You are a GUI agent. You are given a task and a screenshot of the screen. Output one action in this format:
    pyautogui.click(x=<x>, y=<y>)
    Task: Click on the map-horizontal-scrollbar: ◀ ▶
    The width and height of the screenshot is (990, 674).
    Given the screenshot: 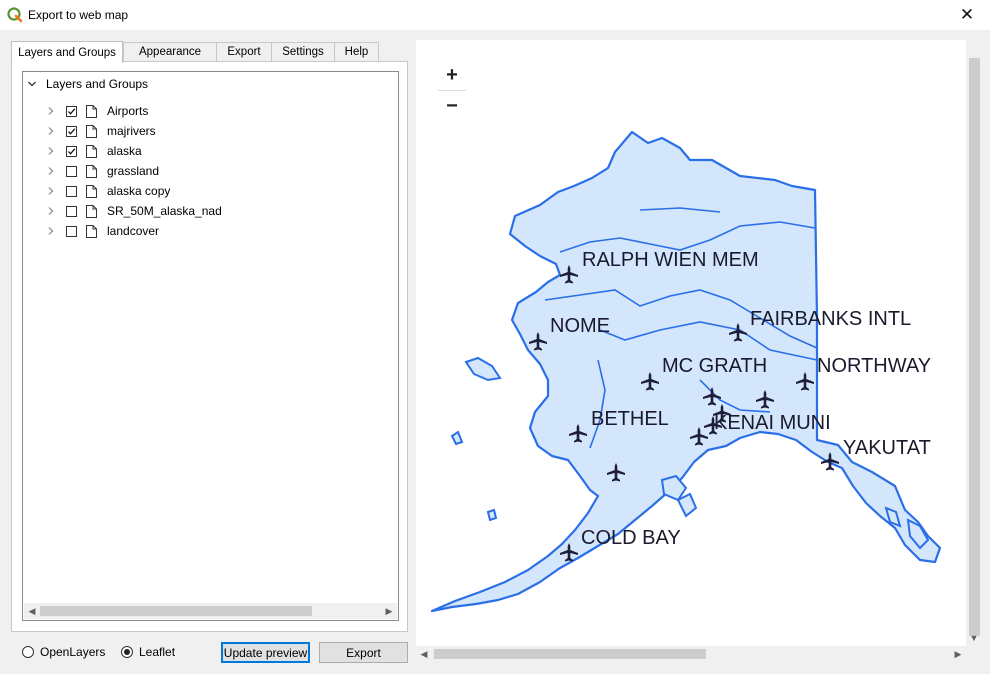 What is the action you would take?
    pyautogui.click(x=691, y=654)
    